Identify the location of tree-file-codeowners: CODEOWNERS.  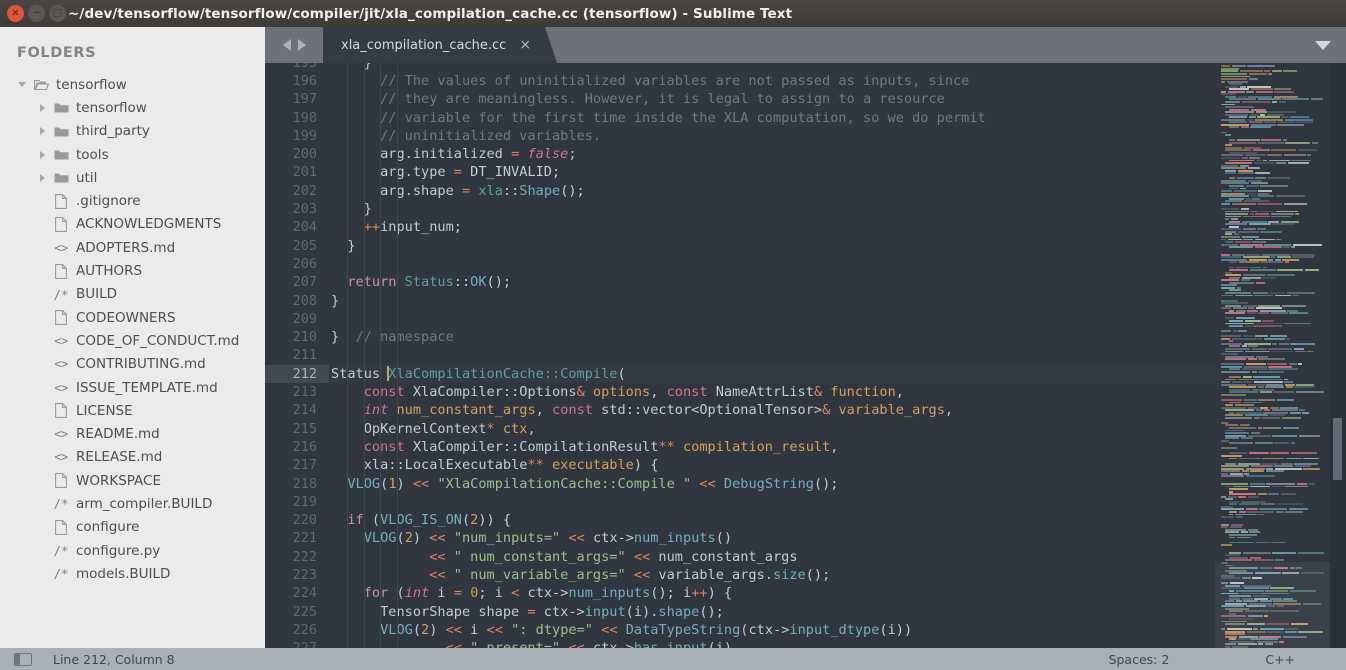
(132, 317).